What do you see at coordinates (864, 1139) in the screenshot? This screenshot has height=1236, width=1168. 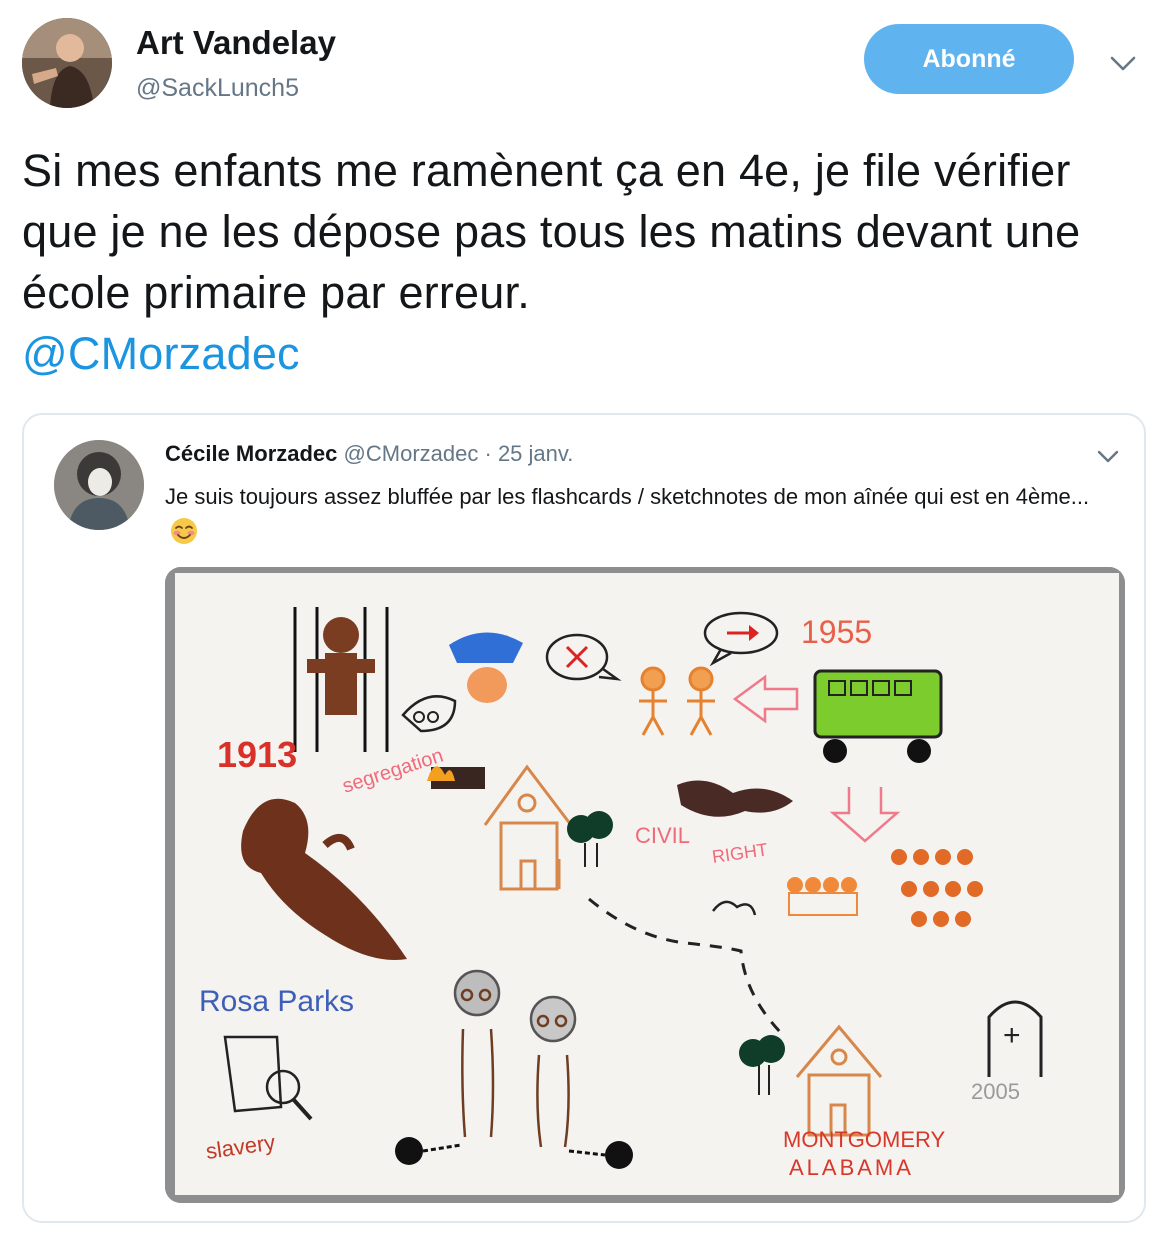 I see `montgomery-label: MONTGOMERY` at bounding box center [864, 1139].